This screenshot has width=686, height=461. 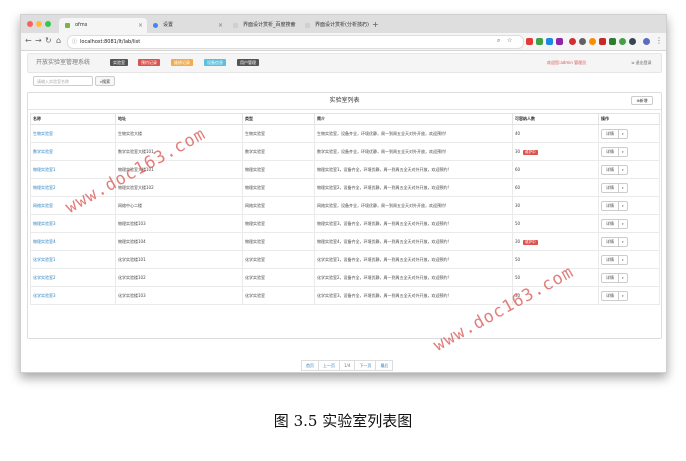 I want to click on lab-name-link: 化学实验室1, so click(x=73, y=259).